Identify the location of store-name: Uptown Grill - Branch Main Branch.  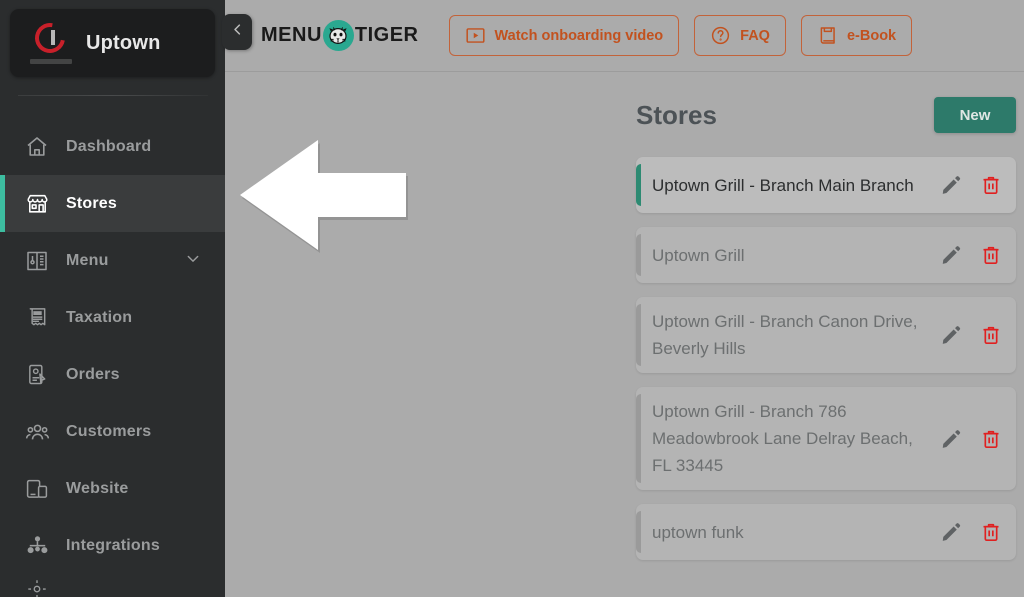
(783, 185).